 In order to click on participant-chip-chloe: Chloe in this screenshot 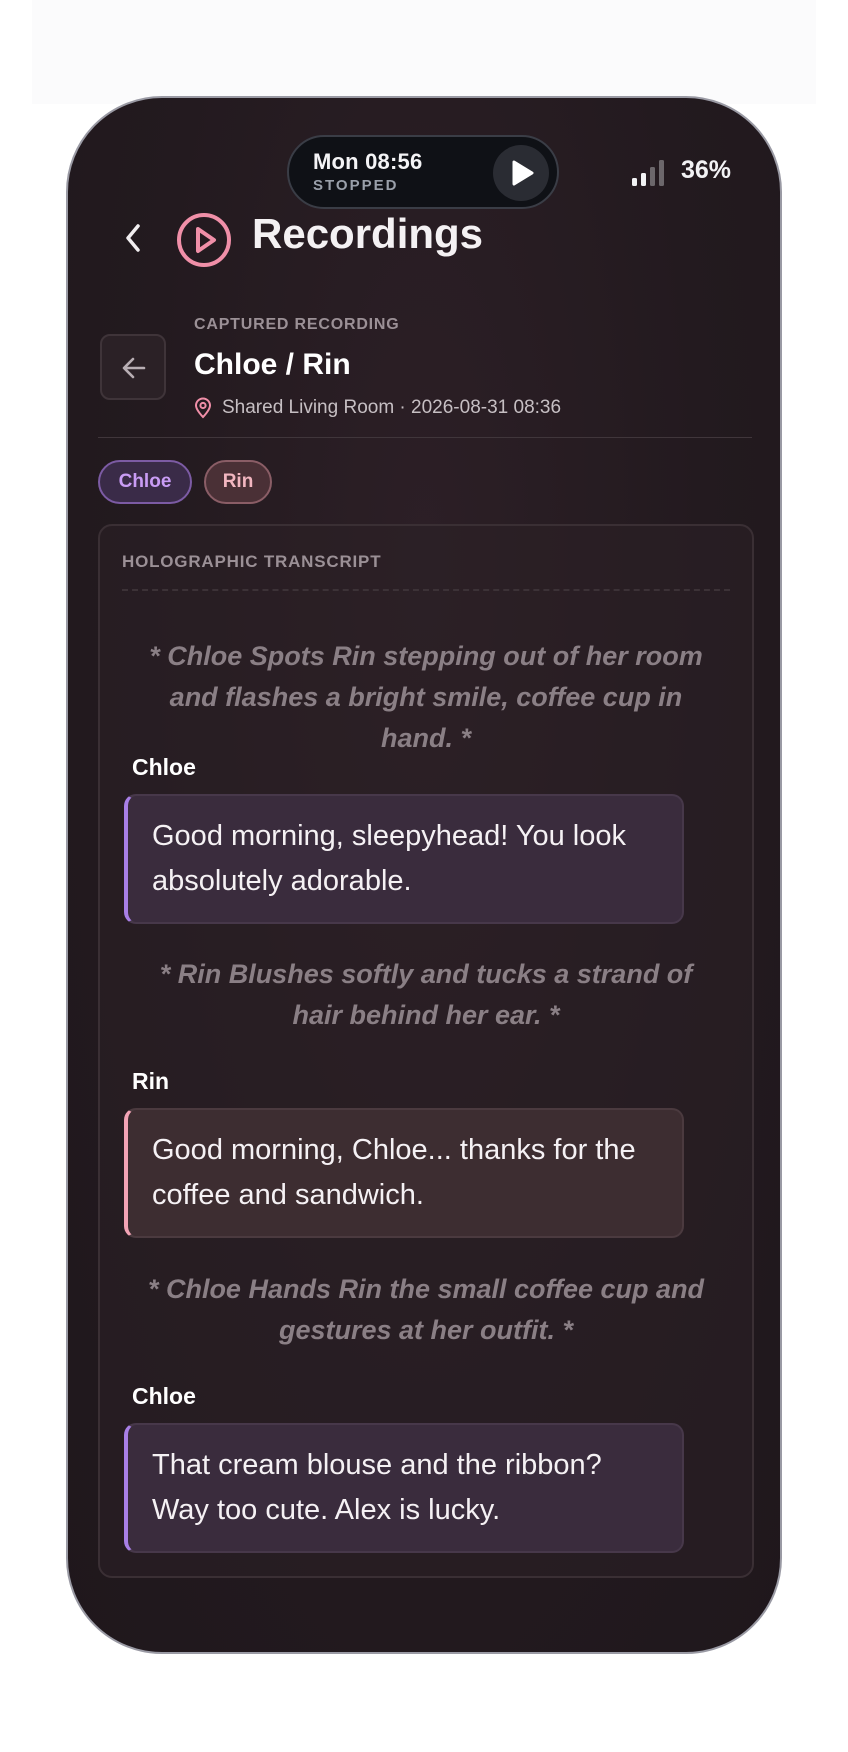, I will do `click(145, 482)`.